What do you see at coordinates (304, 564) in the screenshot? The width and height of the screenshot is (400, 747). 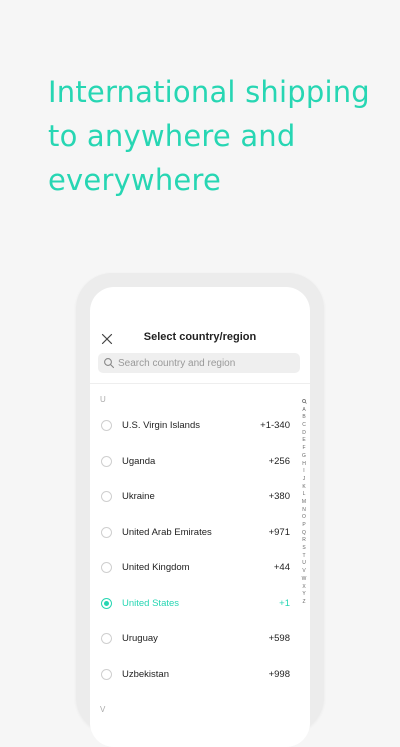 I see `index-letter: U` at bounding box center [304, 564].